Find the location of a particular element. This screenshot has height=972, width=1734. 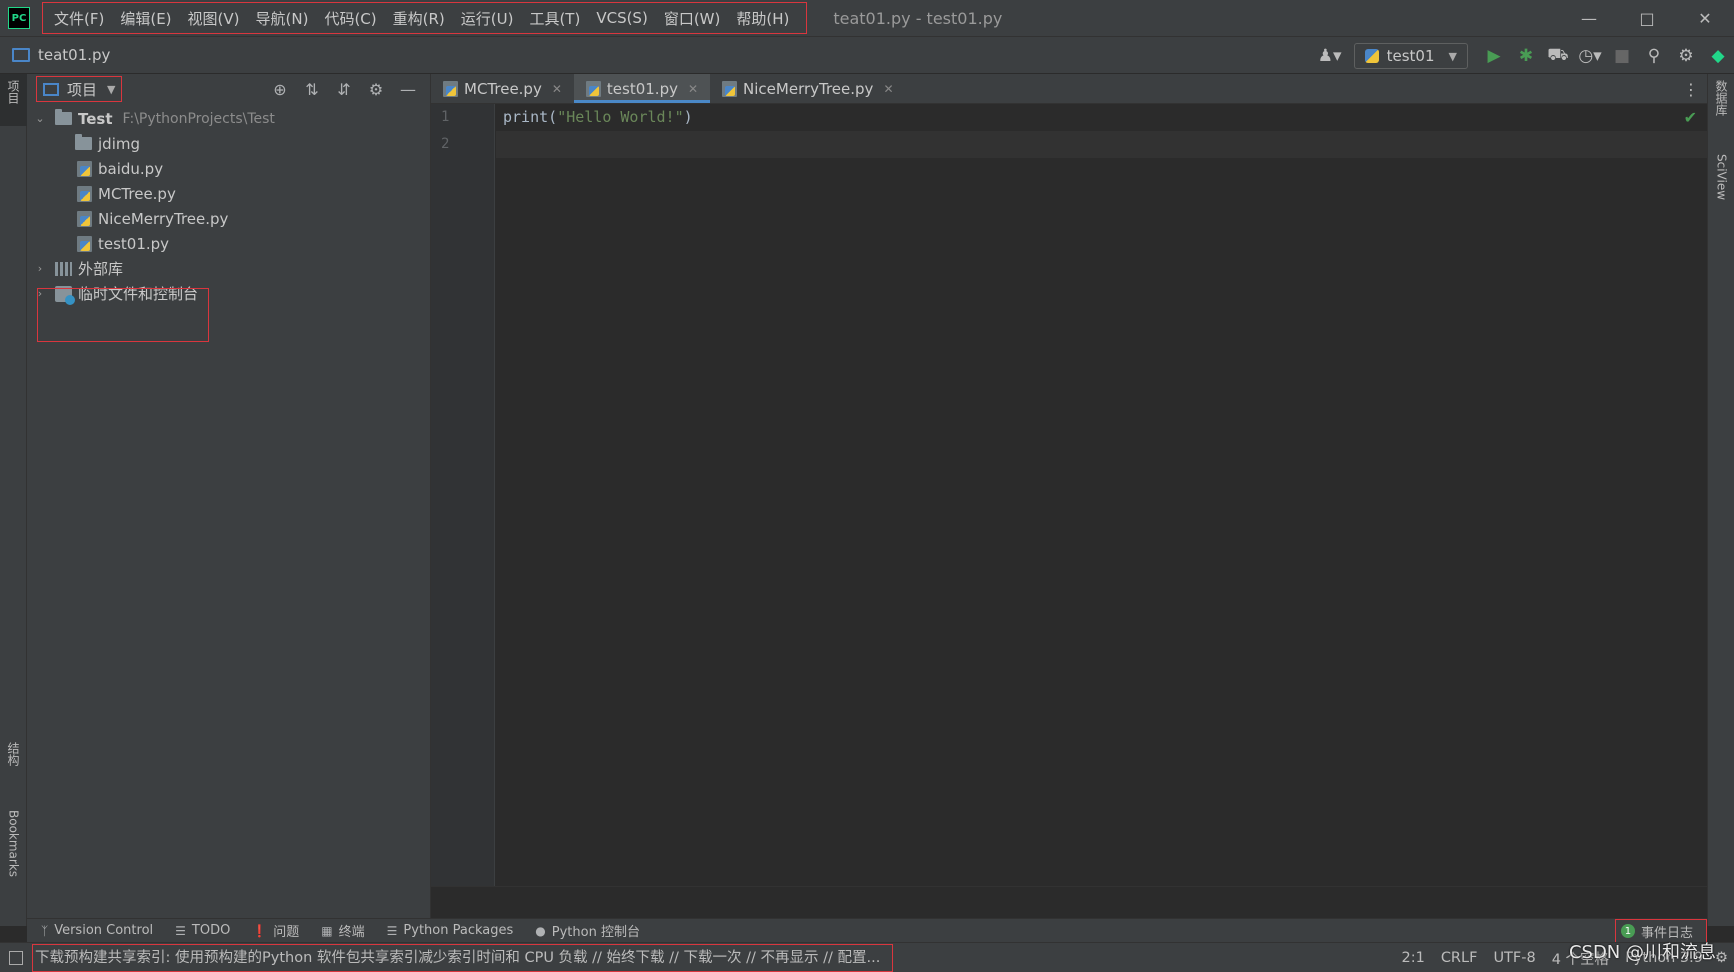

chevron-down-icon: ⌄ is located at coordinates (40, 118).